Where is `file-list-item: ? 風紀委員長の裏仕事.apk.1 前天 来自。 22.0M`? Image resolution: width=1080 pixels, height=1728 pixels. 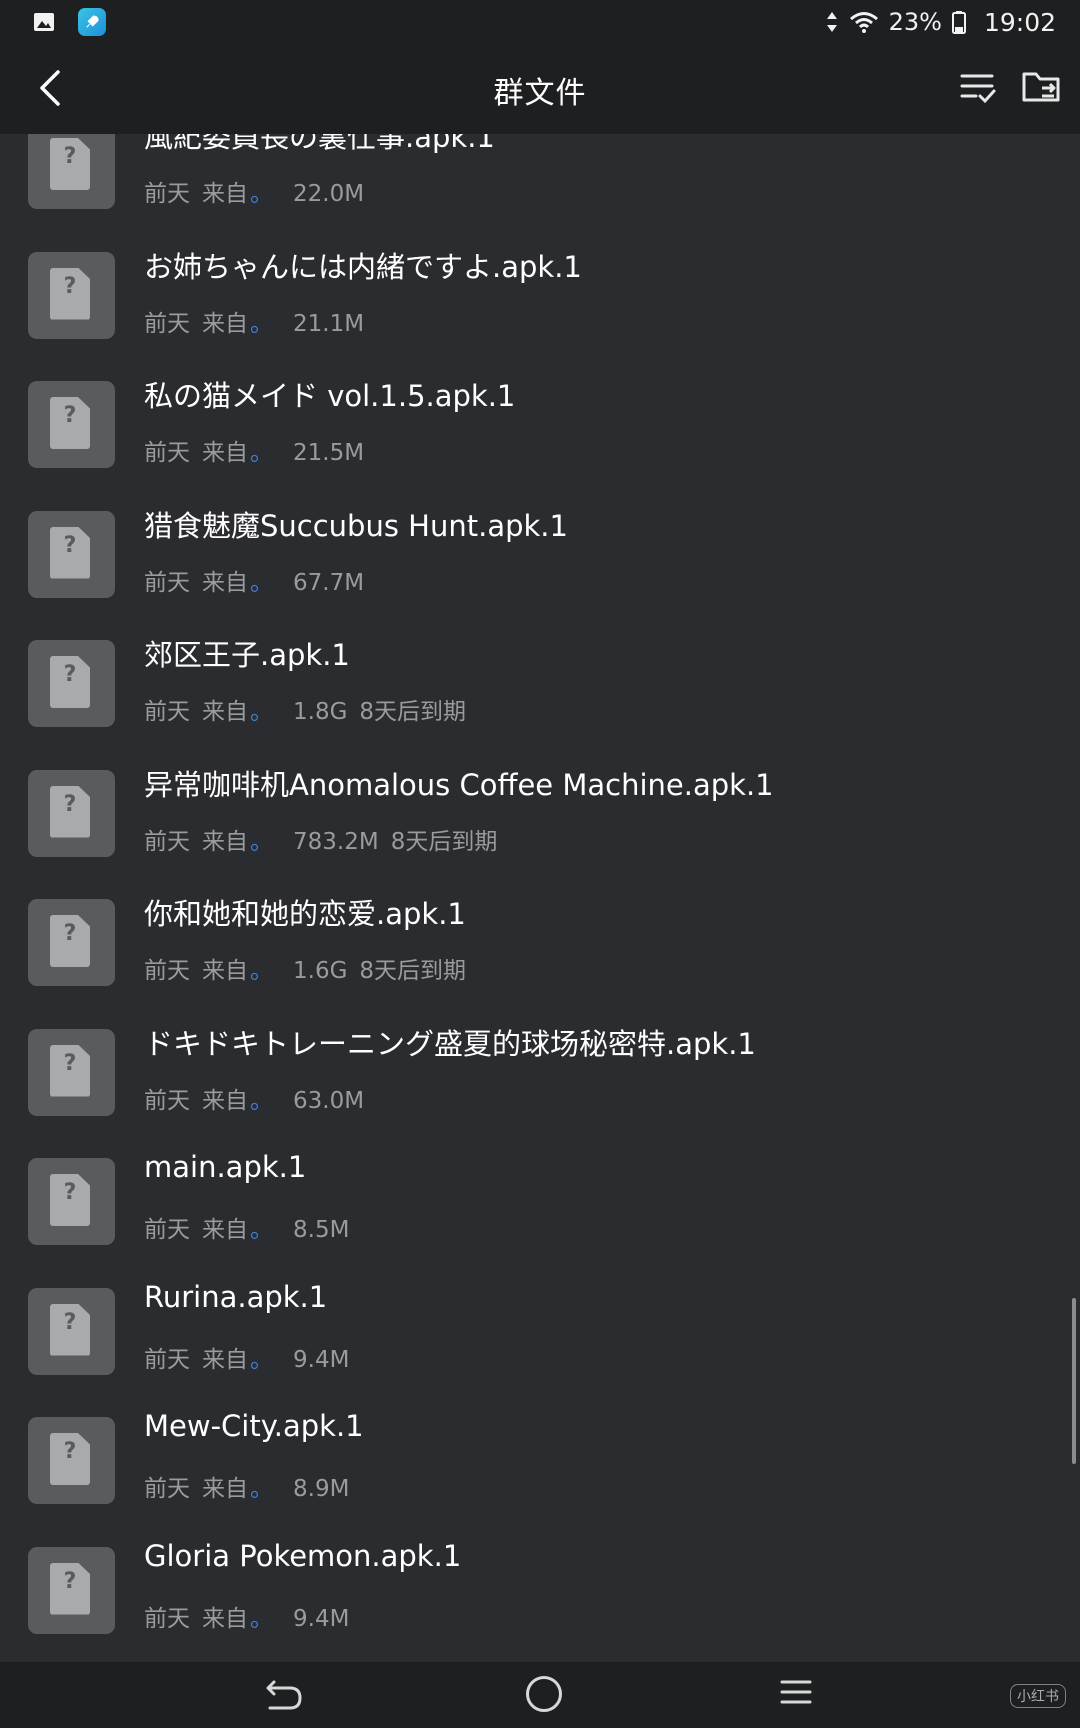
file-list-item: ? 風紀委員長の裏仕事.apk.1 前天 来自。 22.0M is located at coordinates (540, 182).